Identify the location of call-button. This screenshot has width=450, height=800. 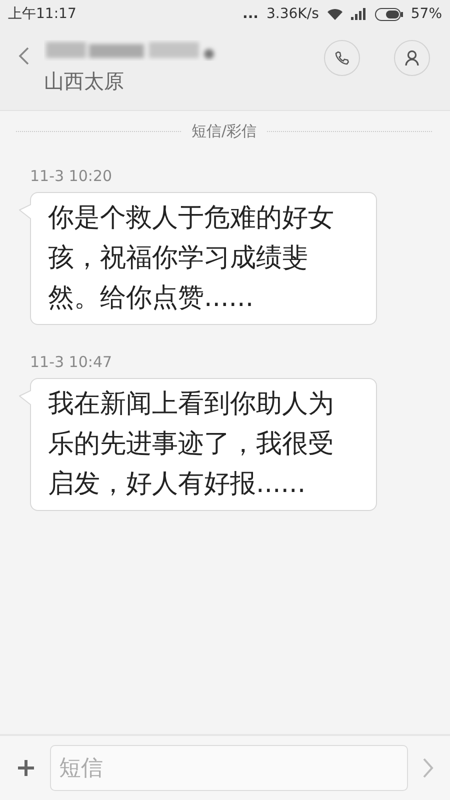
(342, 58).